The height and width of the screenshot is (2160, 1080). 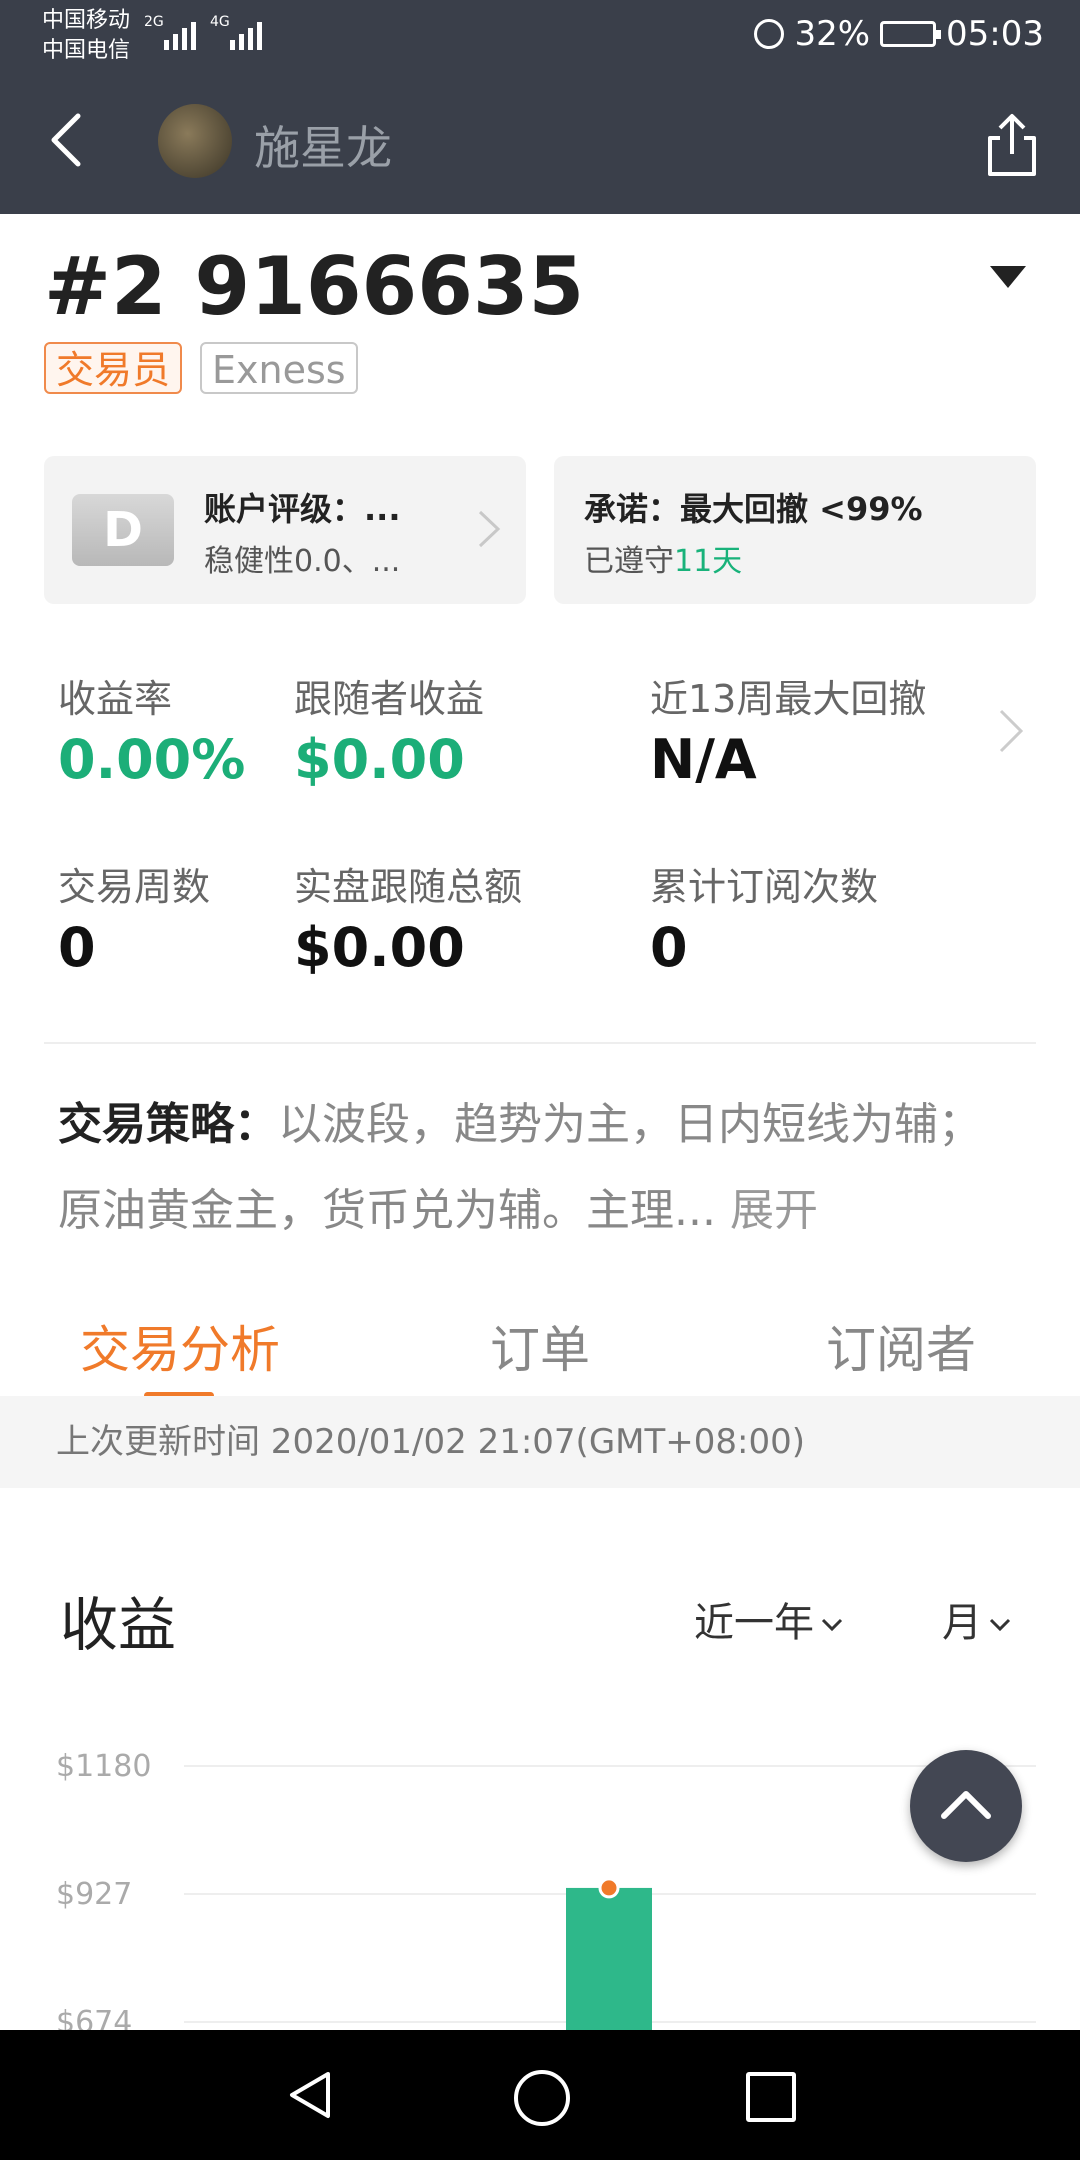 What do you see at coordinates (86, 50) in the screenshot?
I see `carrier-2: 中国电信` at bounding box center [86, 50].